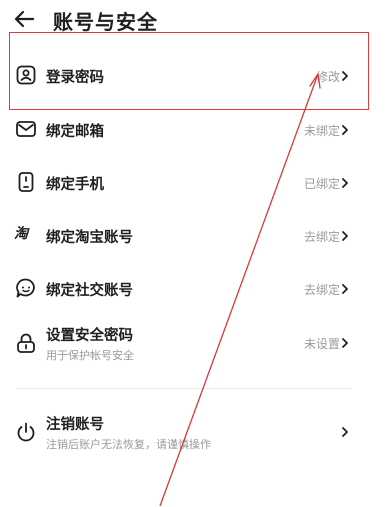 Image resolution: width=387 pixels, height=507 pixels. Describe the element at coordinates (193, 343) in the screenshot. I see `row-set-security-password: 设置安全密码 用于保护帐号安全 未设置` at that location.